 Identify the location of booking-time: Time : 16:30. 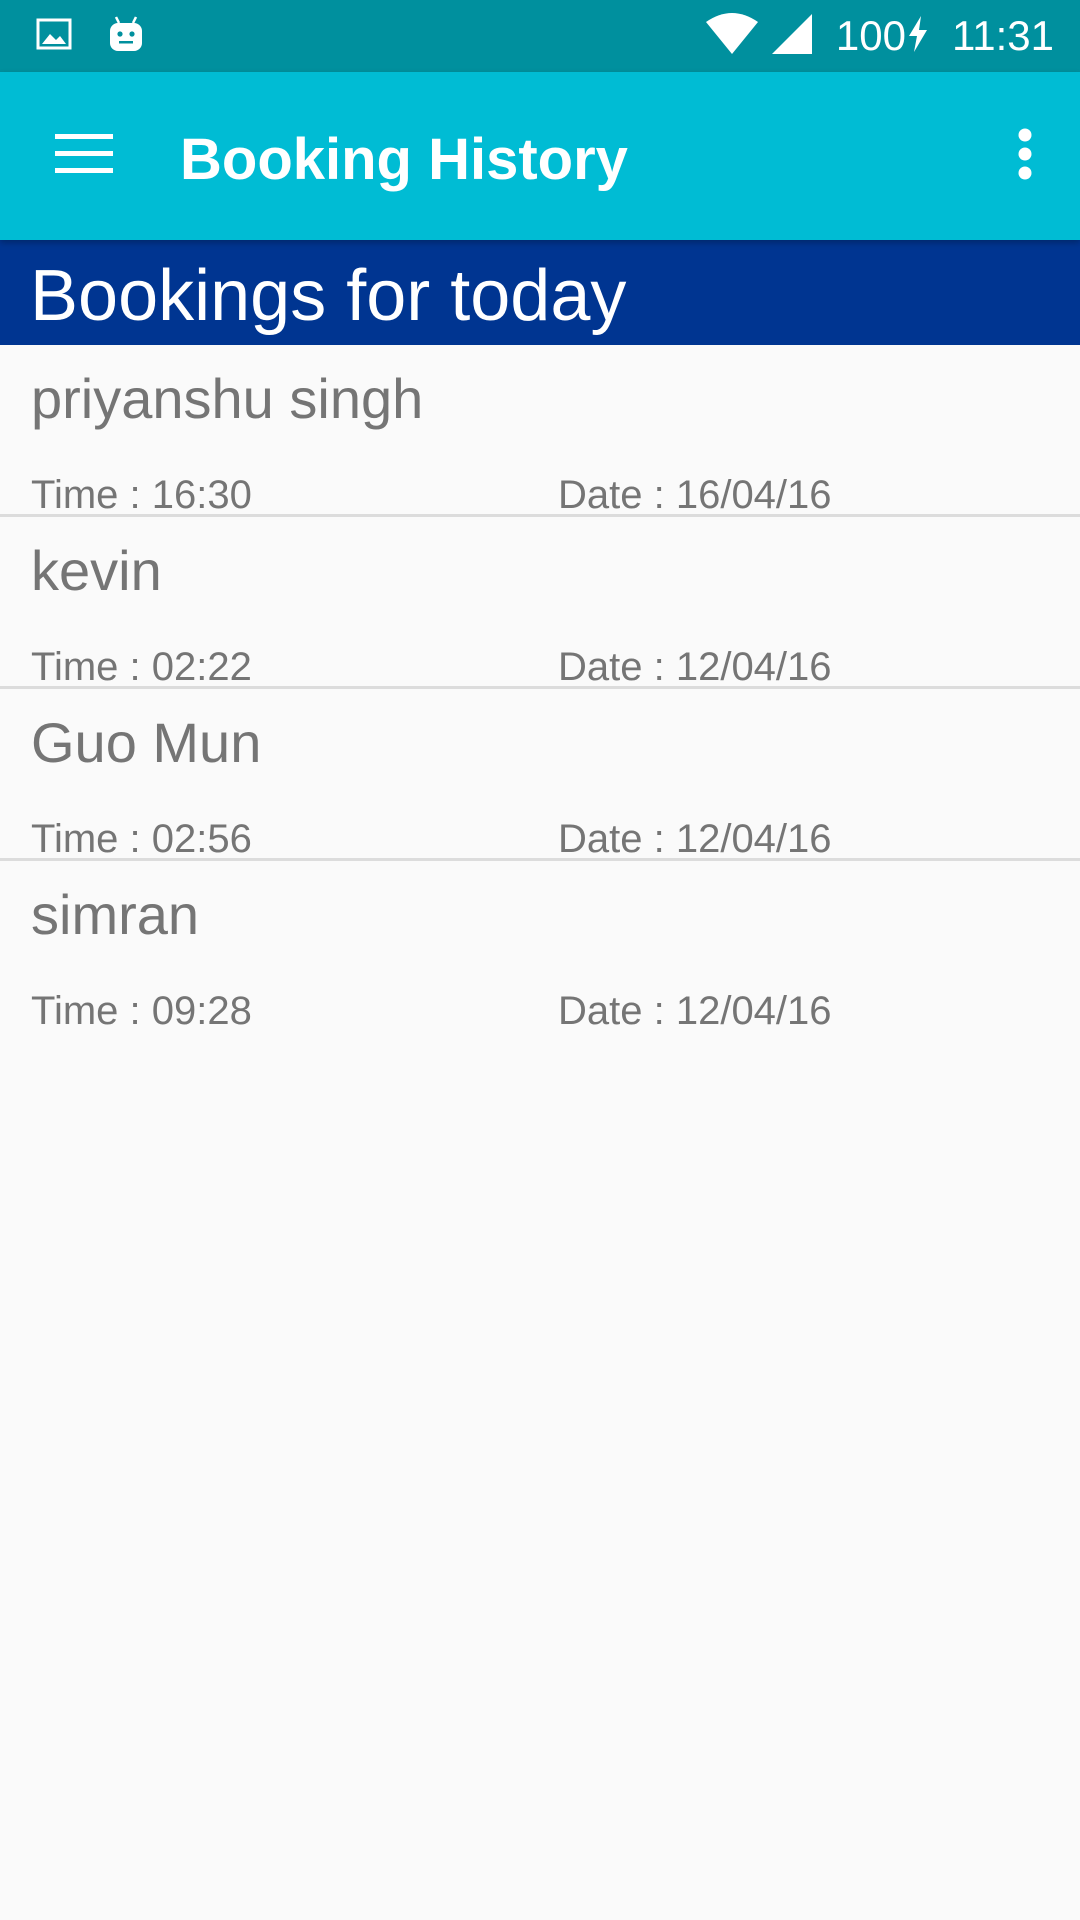
(141, 495).